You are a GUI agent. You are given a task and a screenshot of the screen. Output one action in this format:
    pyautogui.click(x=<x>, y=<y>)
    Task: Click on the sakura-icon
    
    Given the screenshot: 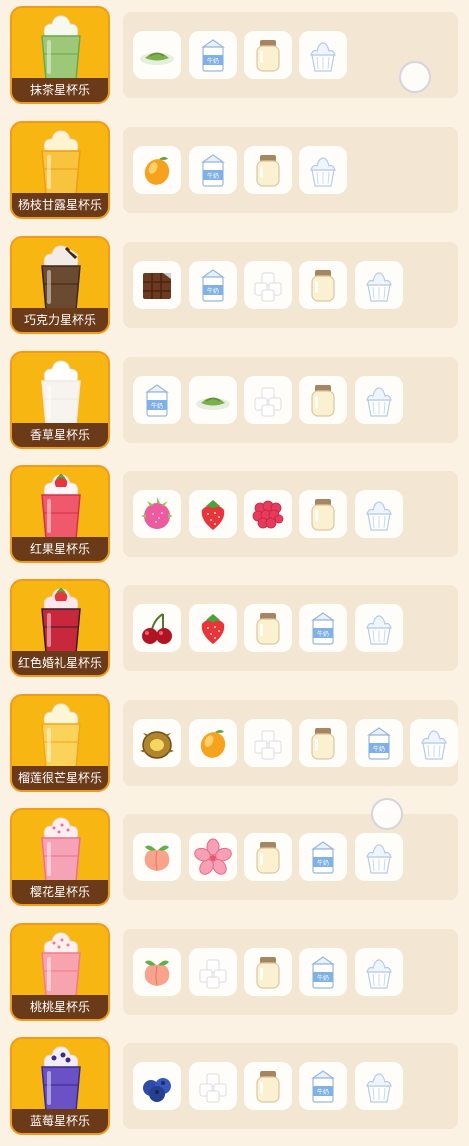 What is the action you would take?
    pyautogui.click(x=213, y=856)
    